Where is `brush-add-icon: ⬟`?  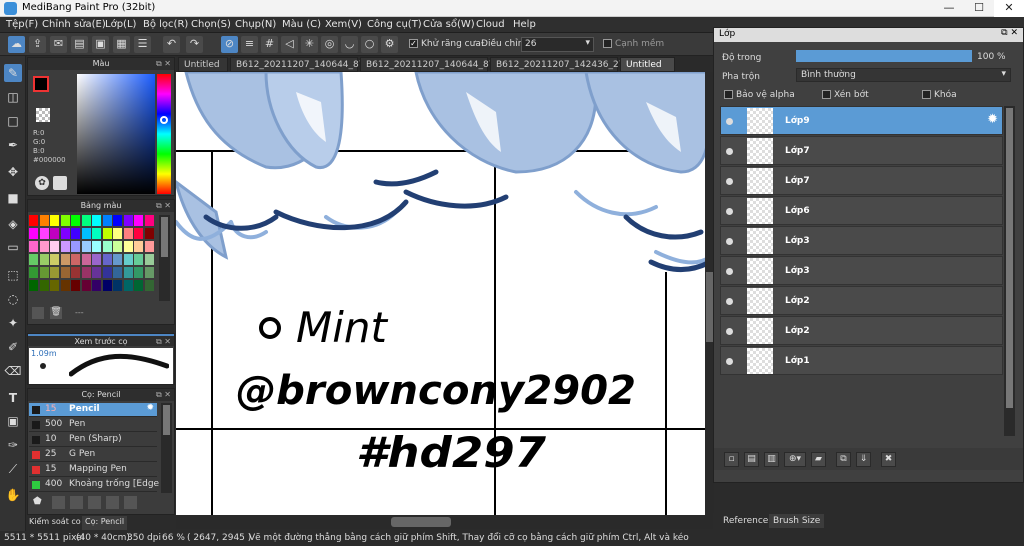
brush-add-icon: ⬟ is located at coordinates (39, 502).